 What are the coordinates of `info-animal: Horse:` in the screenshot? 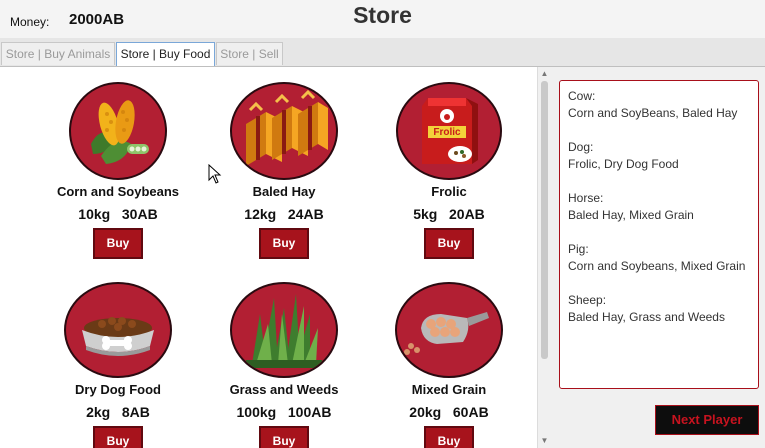 It's located at (586, 198).